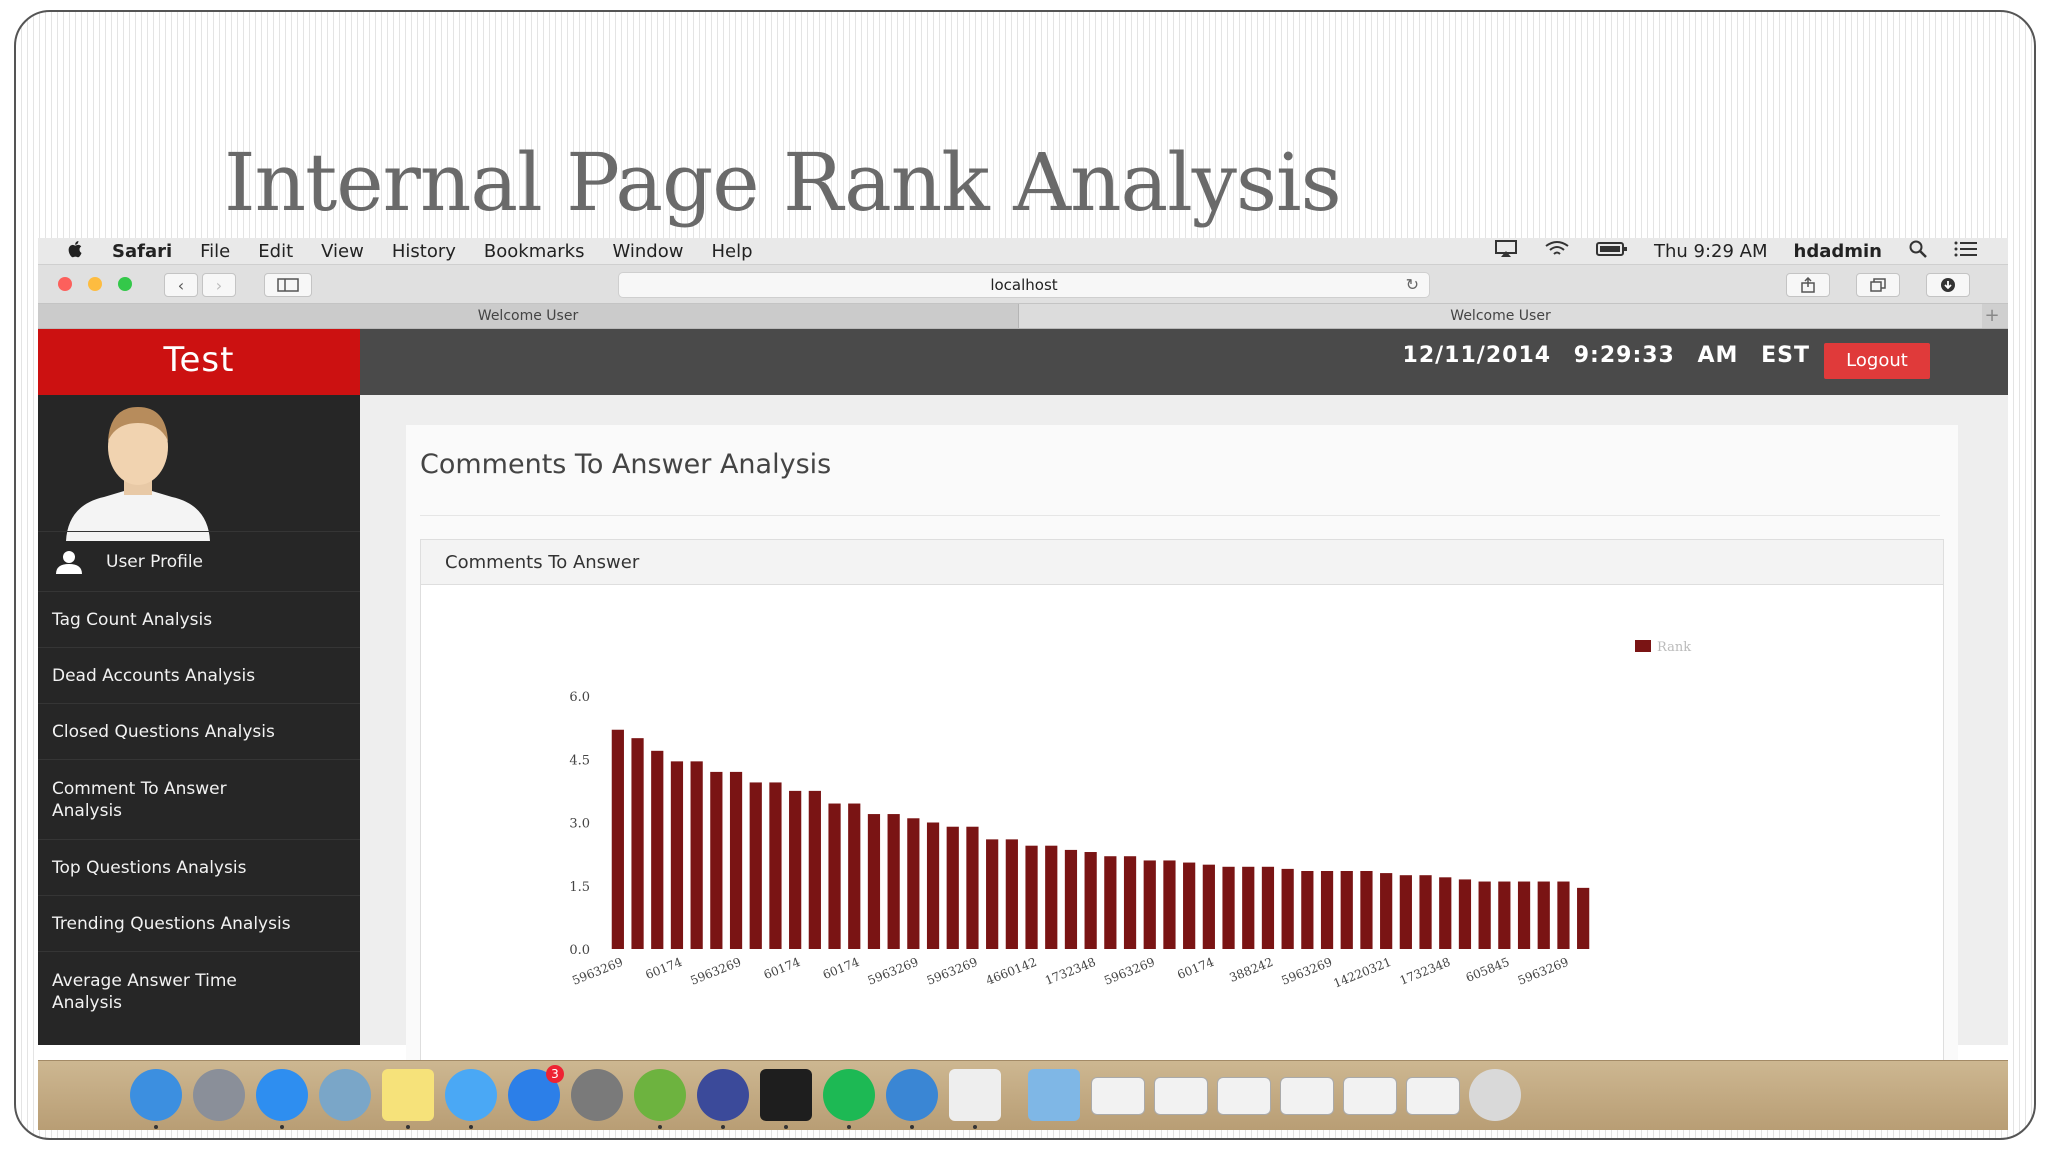 The image size is (2048, 1152). Describe the element at coordinates (1500, 316) in the screenshot. I see `tab-welcome-user-2: Welcome User` at that location.